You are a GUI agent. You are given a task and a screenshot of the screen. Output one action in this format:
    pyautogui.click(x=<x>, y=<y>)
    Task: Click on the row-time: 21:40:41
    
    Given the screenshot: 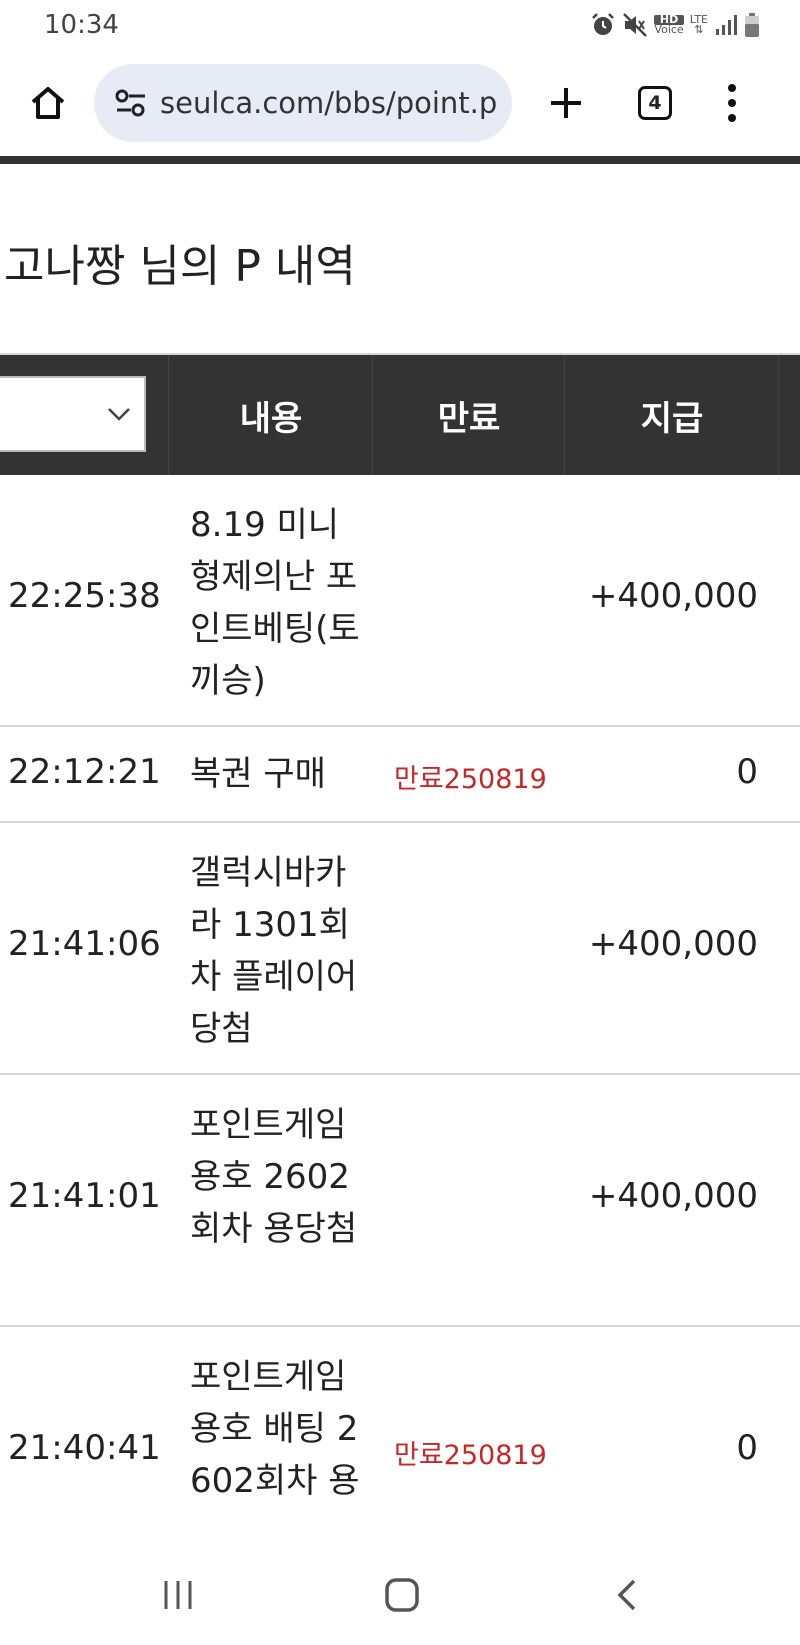 What is the action you would take?
    pyautogui.click(x=84, y=1448)
    